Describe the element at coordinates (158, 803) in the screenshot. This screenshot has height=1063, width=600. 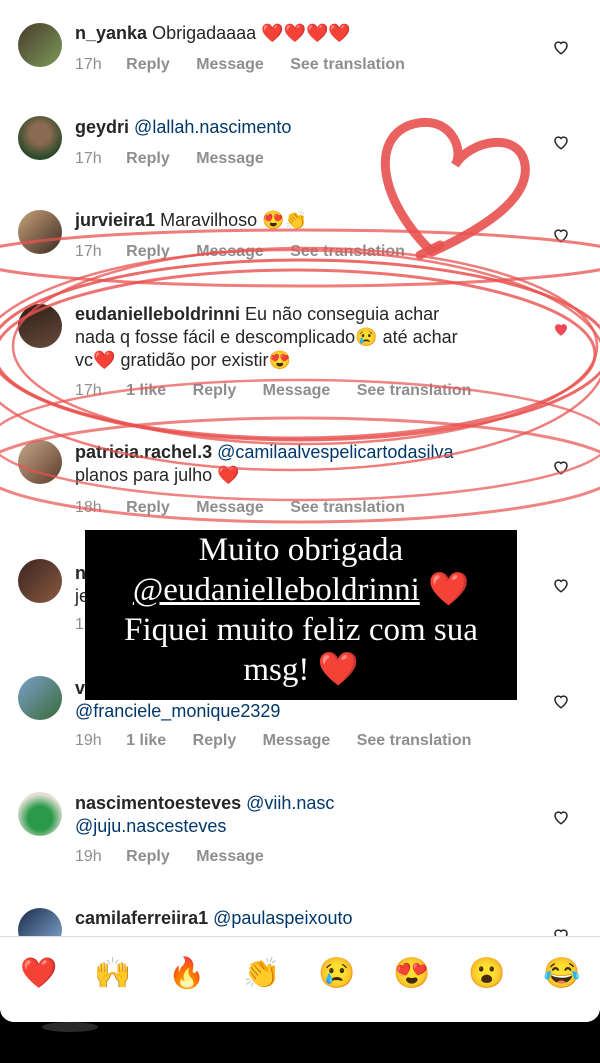
I see `comment-username: nascimentoesteves` at that location.